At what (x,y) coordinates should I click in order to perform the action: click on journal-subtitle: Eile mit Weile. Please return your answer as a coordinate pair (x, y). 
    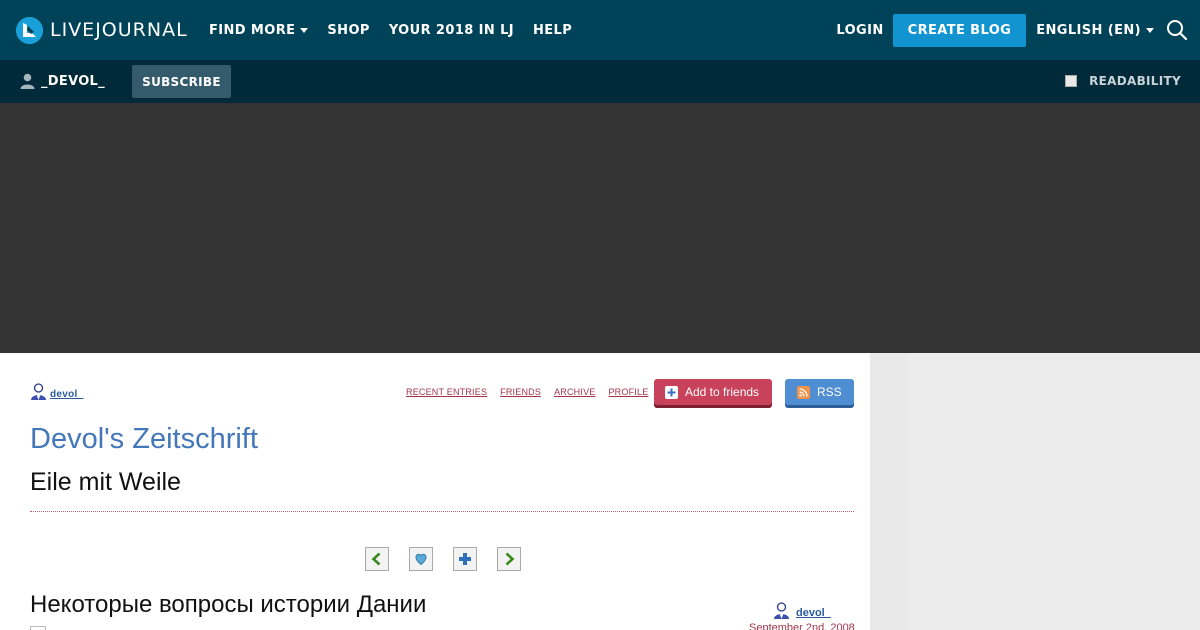
    Looking at the image, I should click on (105, 482).